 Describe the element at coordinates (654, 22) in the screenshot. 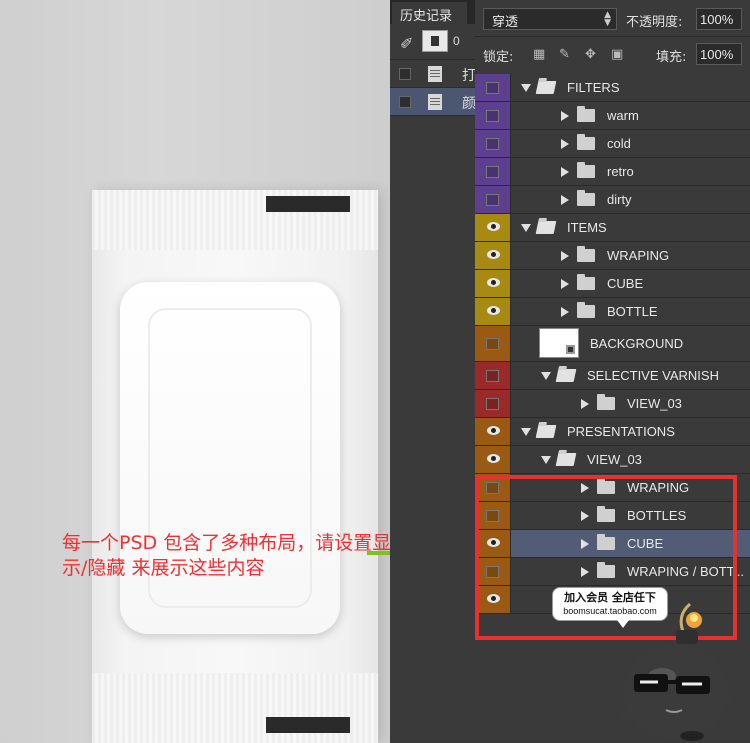

I see `opacity-label: 不透明度:` at that location.